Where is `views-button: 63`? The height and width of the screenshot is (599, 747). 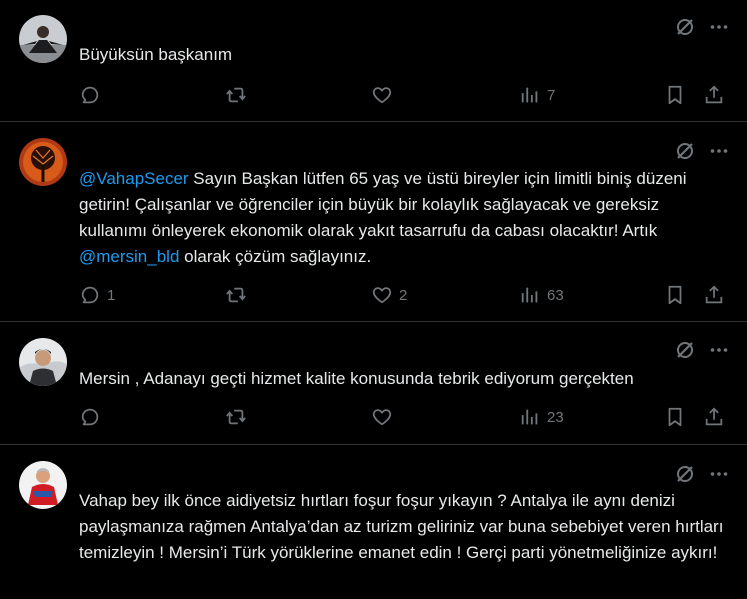
views-button: 63 is located at coordinates (541, 295).